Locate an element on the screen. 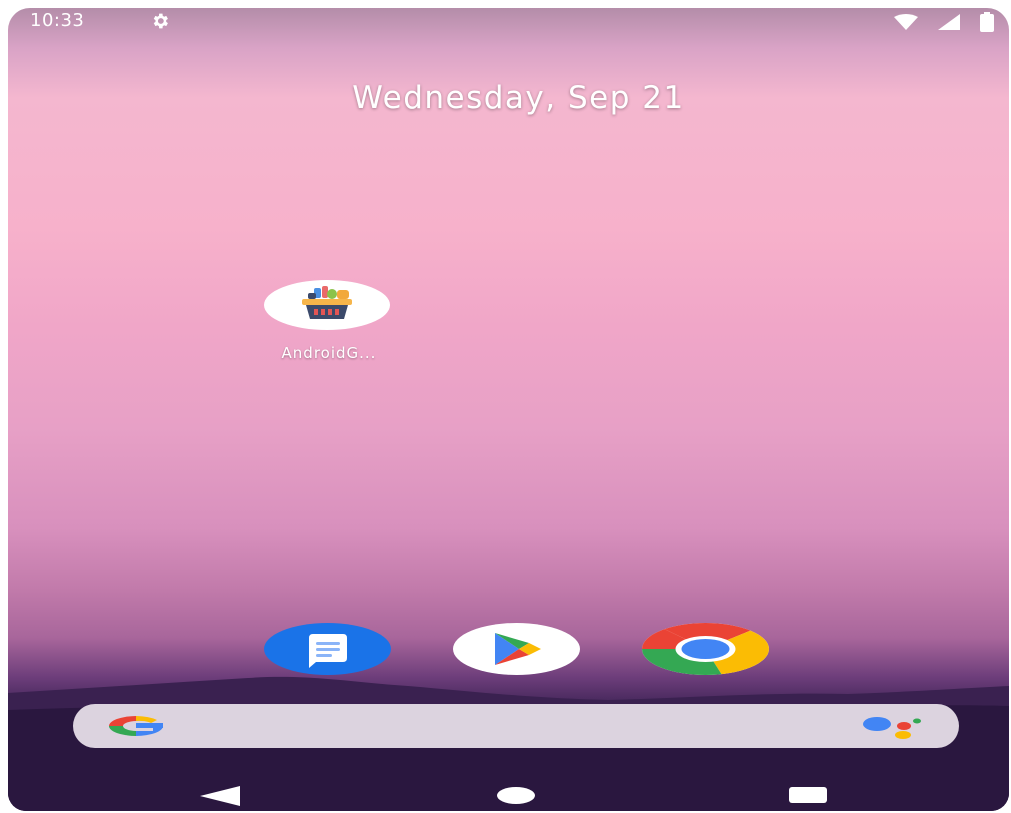  google-g-icon is located at coordinates (136, 726).